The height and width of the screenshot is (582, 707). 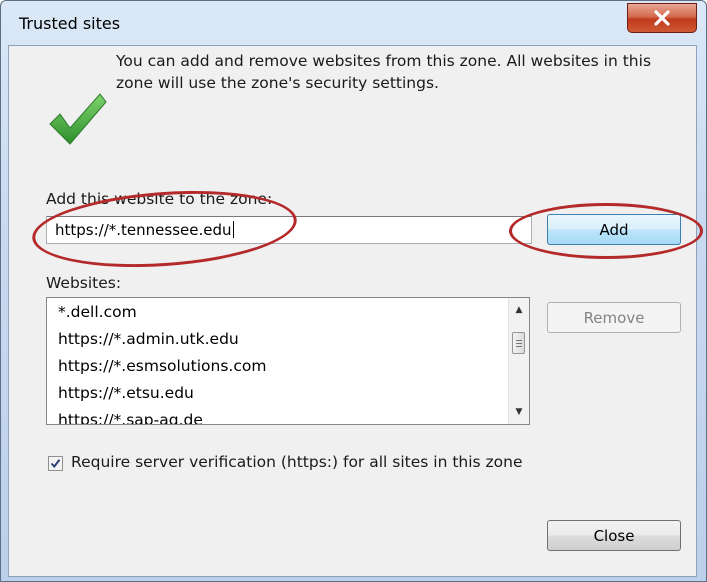 I want to click on close-icon, so click(x=662, y=18).